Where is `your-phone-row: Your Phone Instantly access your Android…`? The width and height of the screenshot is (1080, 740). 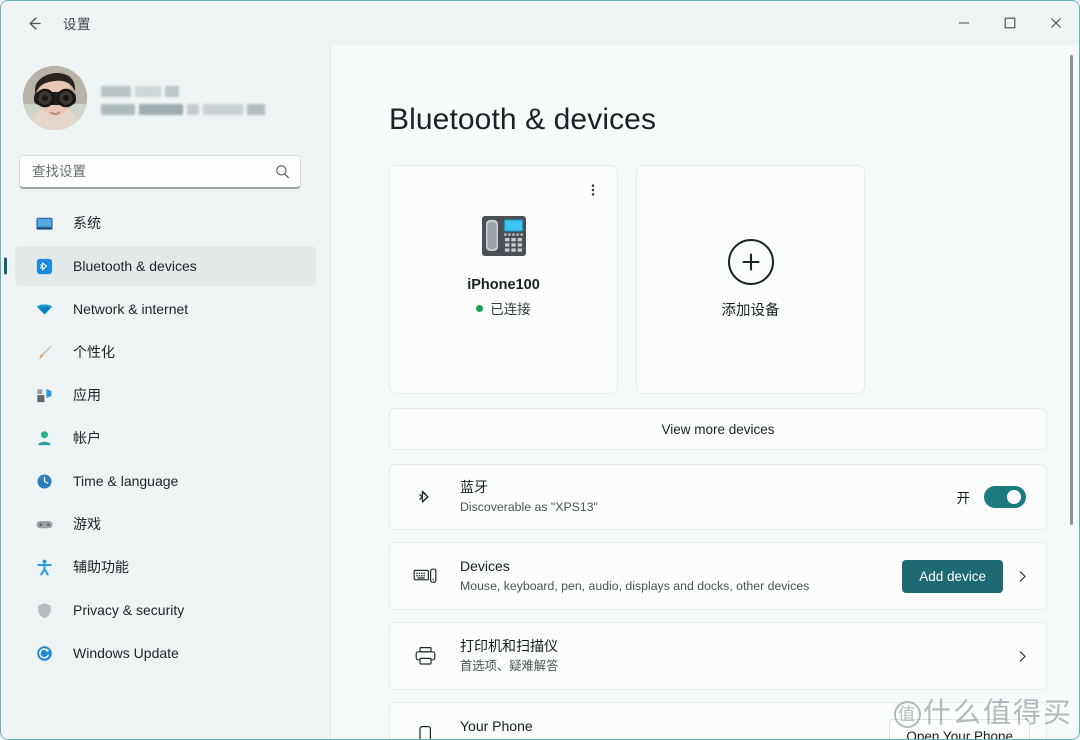 your-phone-row: Your Phone Instantly access your Android… is located at coordinates (718, 720).